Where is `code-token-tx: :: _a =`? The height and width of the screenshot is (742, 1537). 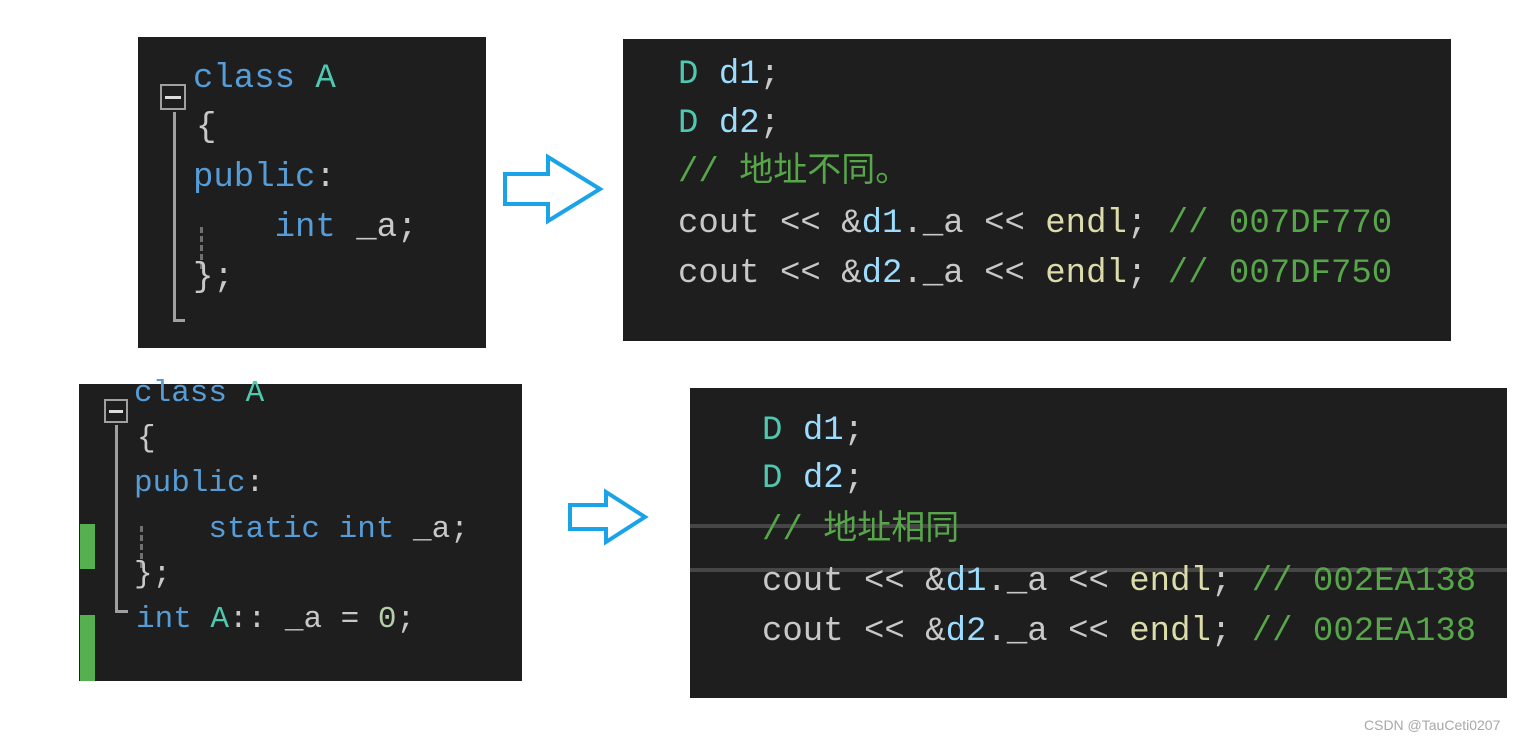
code-token-tx: :: _a = is located at coordinates (303, 619).